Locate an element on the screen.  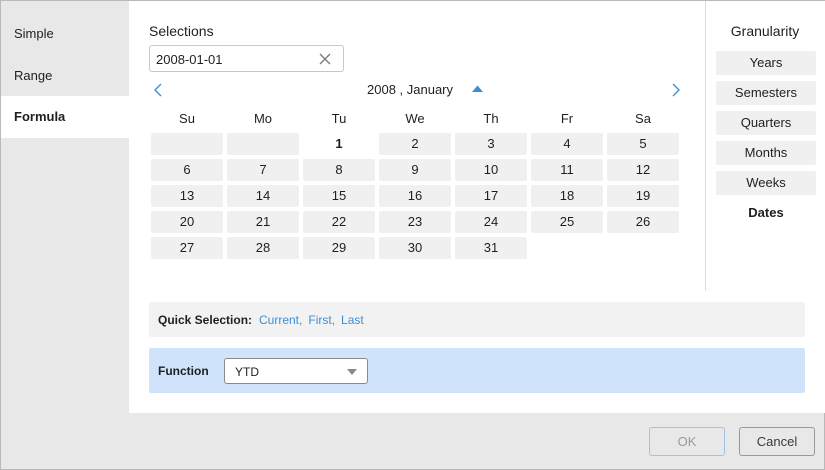
calendar-day: 14 is located at coordinates (263, 196).